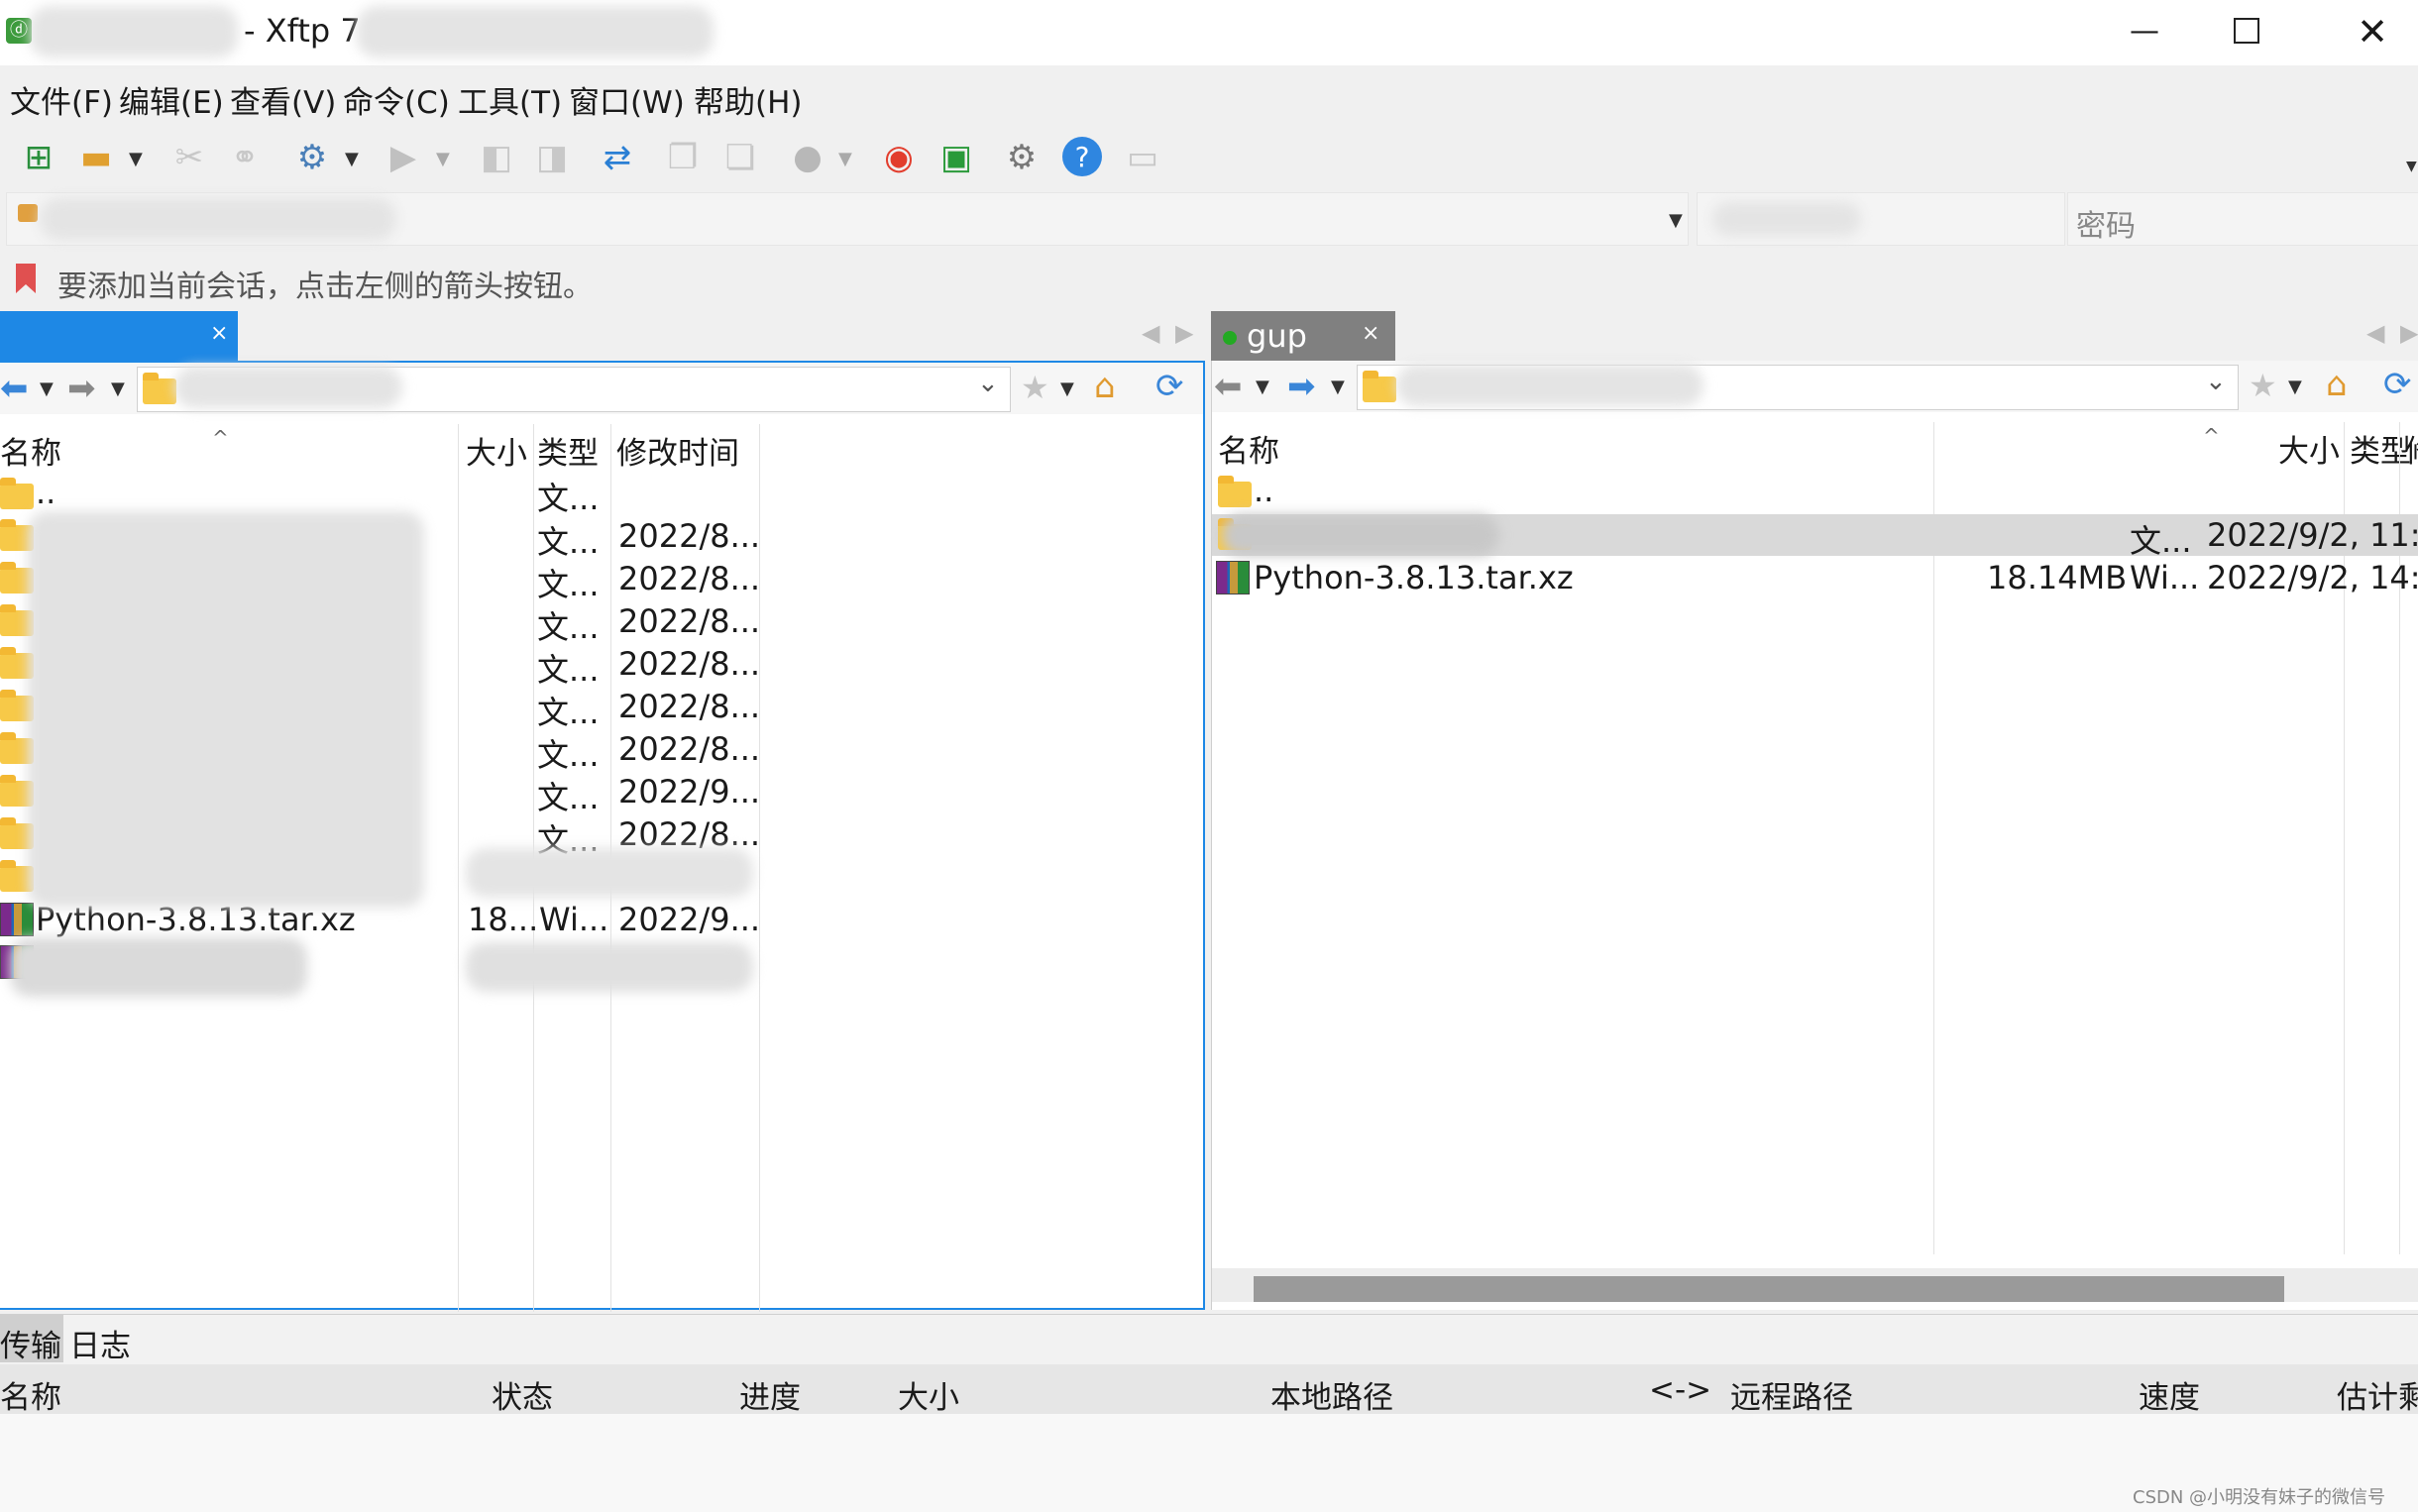  Describe the element at coordinates (1815, 537) in the screenshot. I see `table-row-selected: 文... 2022/9/2, 11:3` at that location.